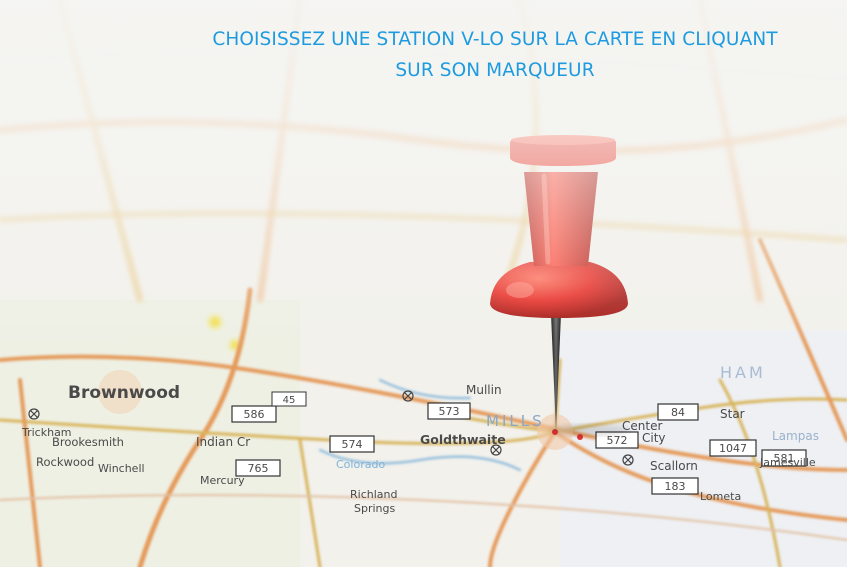  Describe the element at coordinates (720, 496) in the screenshot. I see `label-lometa: Lometa` at that location.